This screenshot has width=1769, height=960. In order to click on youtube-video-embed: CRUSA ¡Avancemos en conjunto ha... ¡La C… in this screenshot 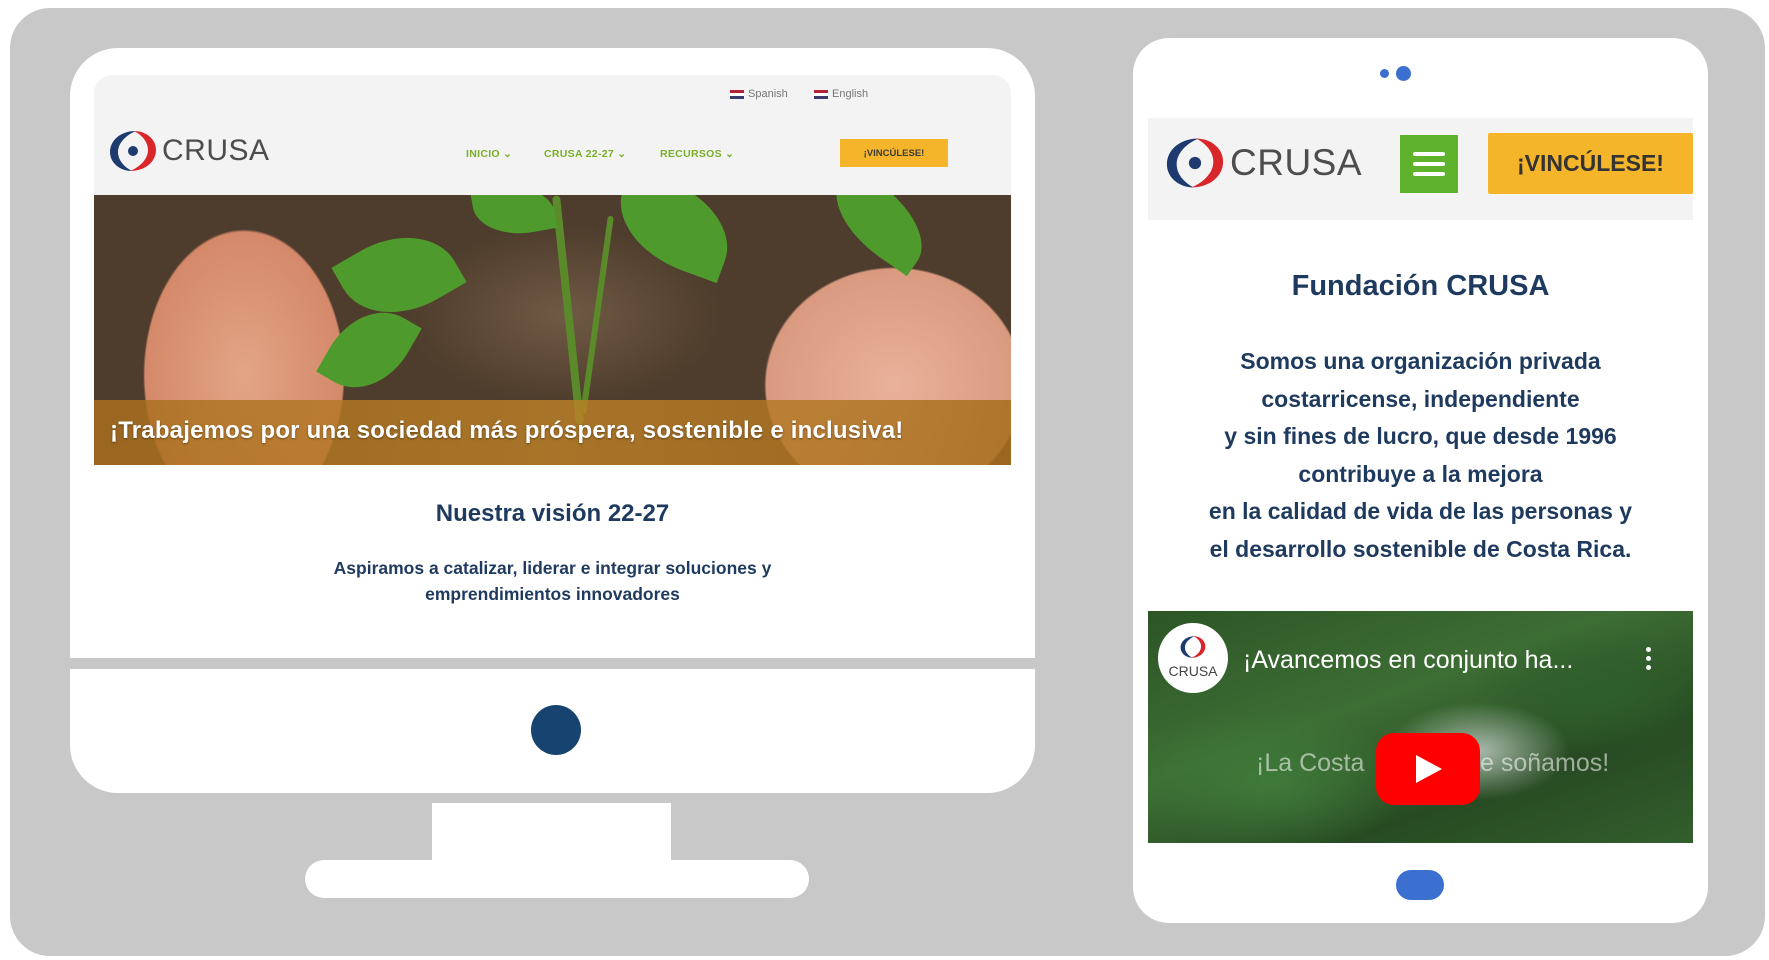, I will do `click(1420, 727)`.